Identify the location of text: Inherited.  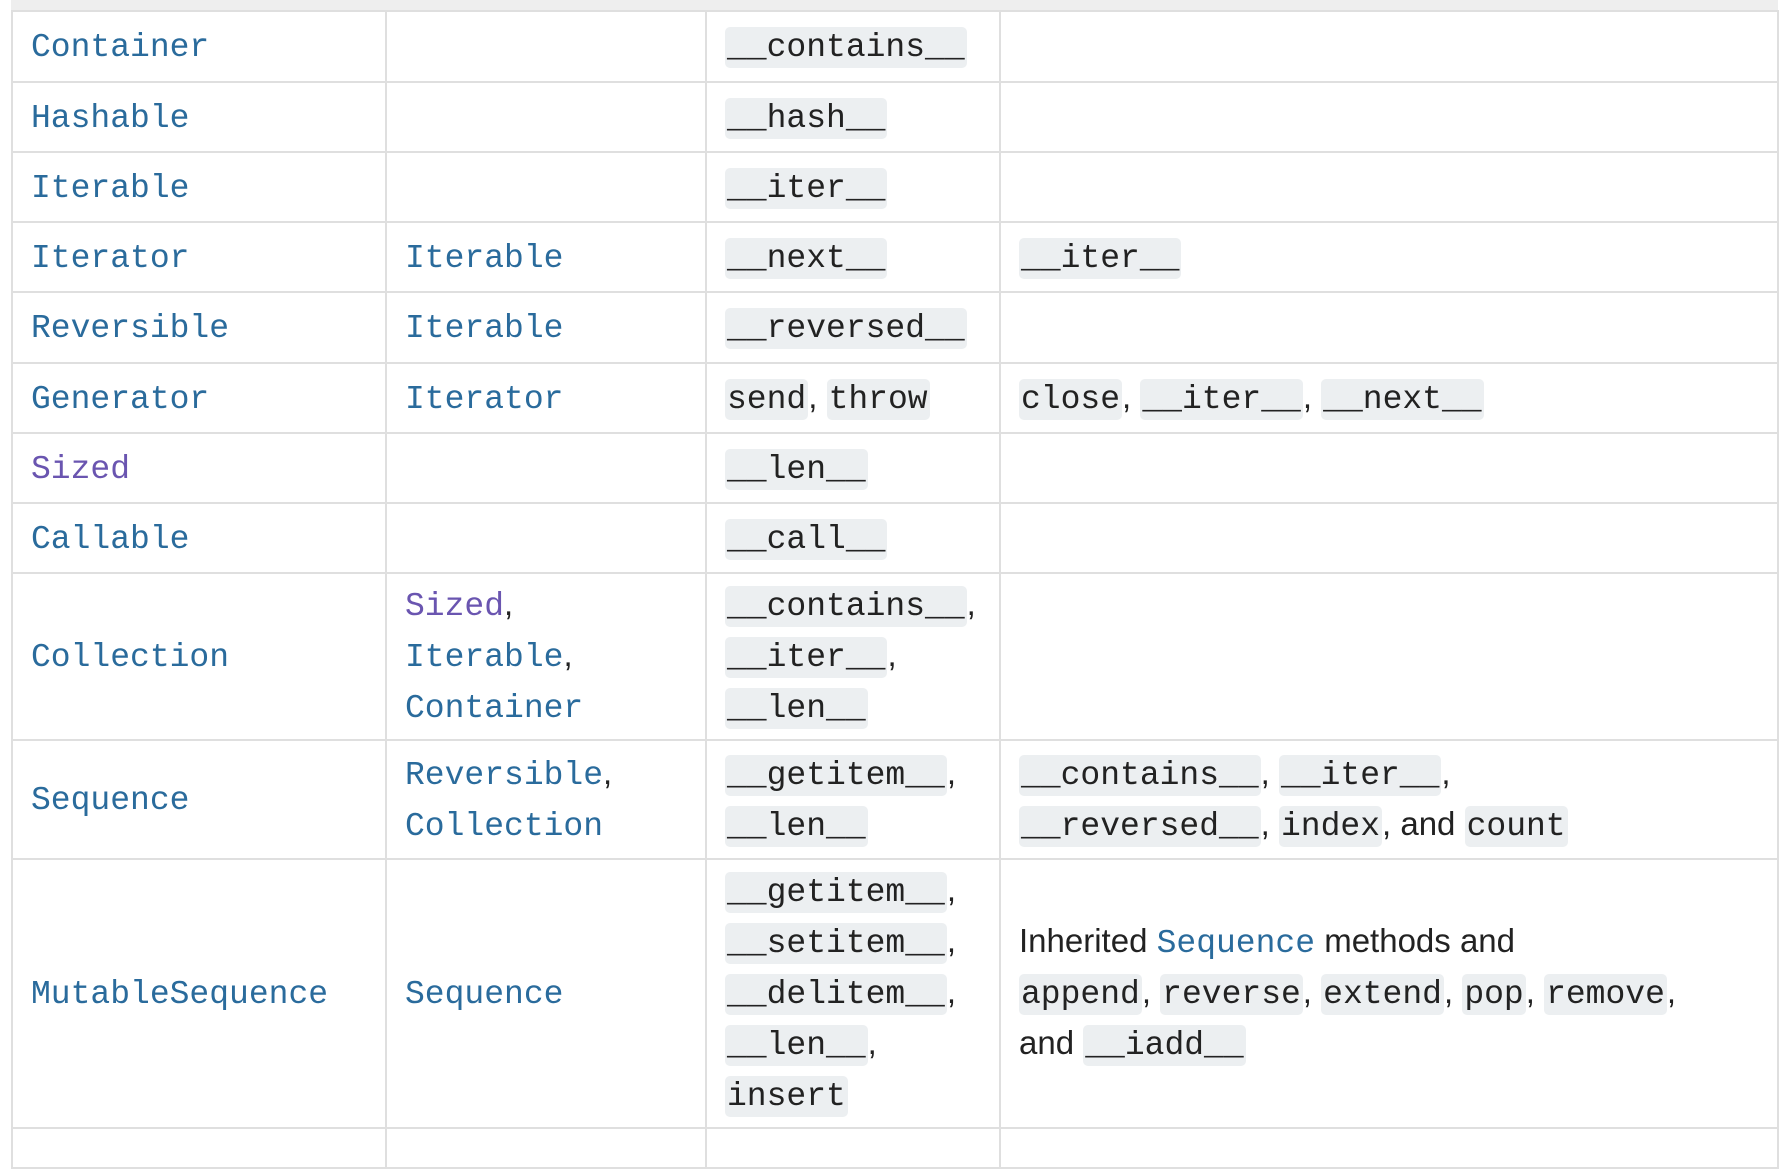
(1088, 940).